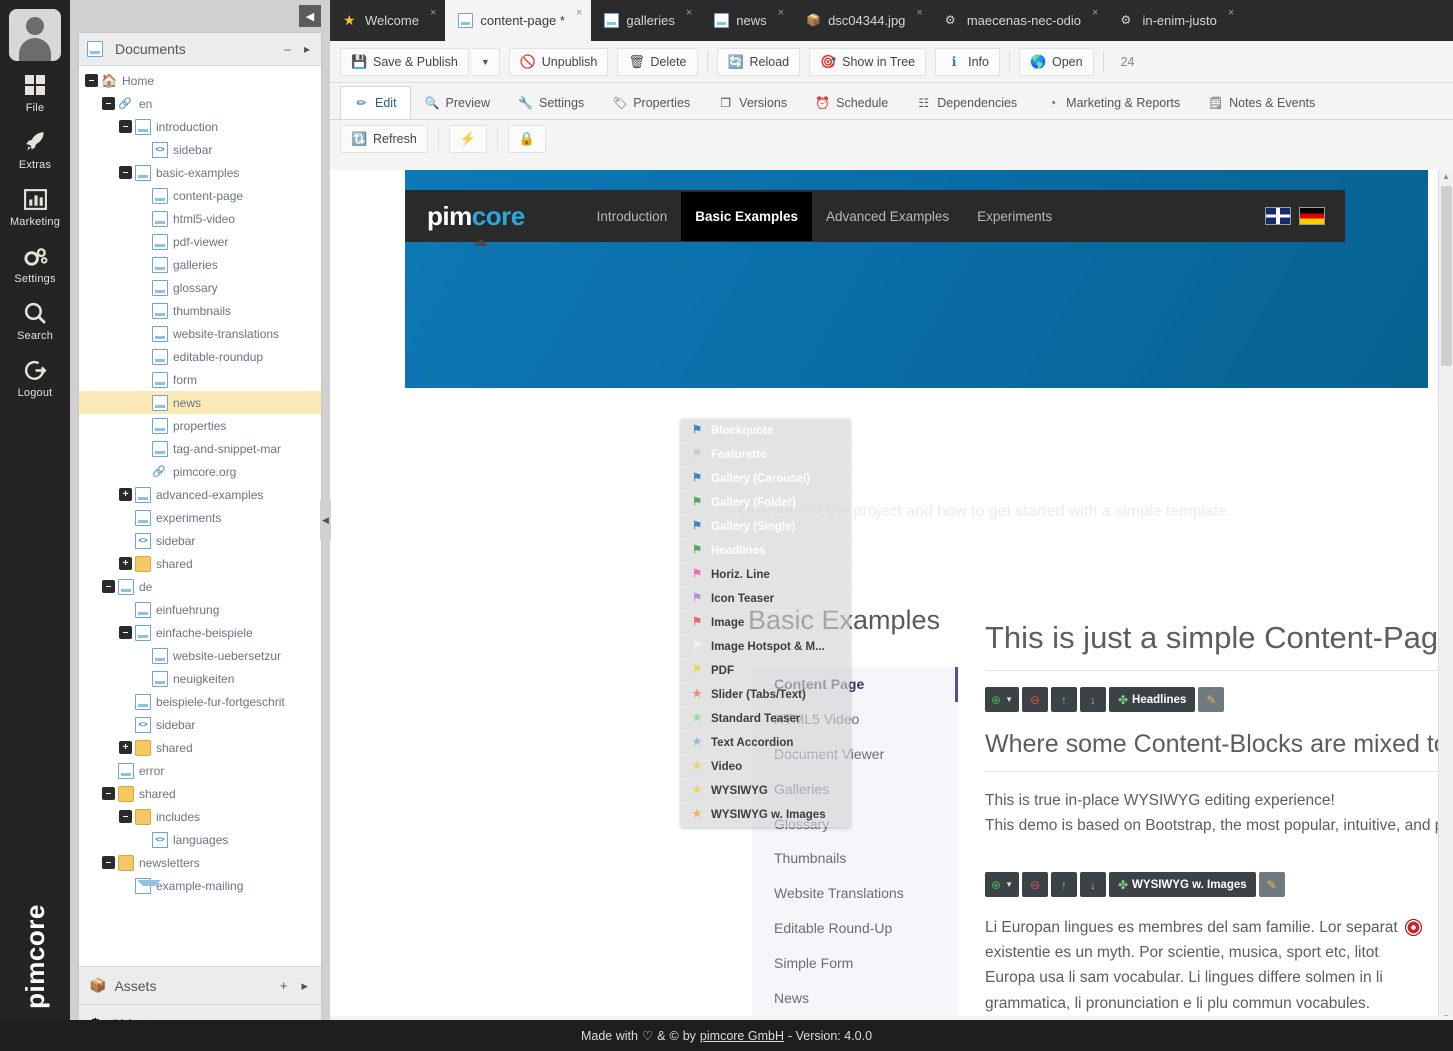  Describe the element at coordinates (526, 138) in the screenshot. I see `lock-button: 🔒` at that location.